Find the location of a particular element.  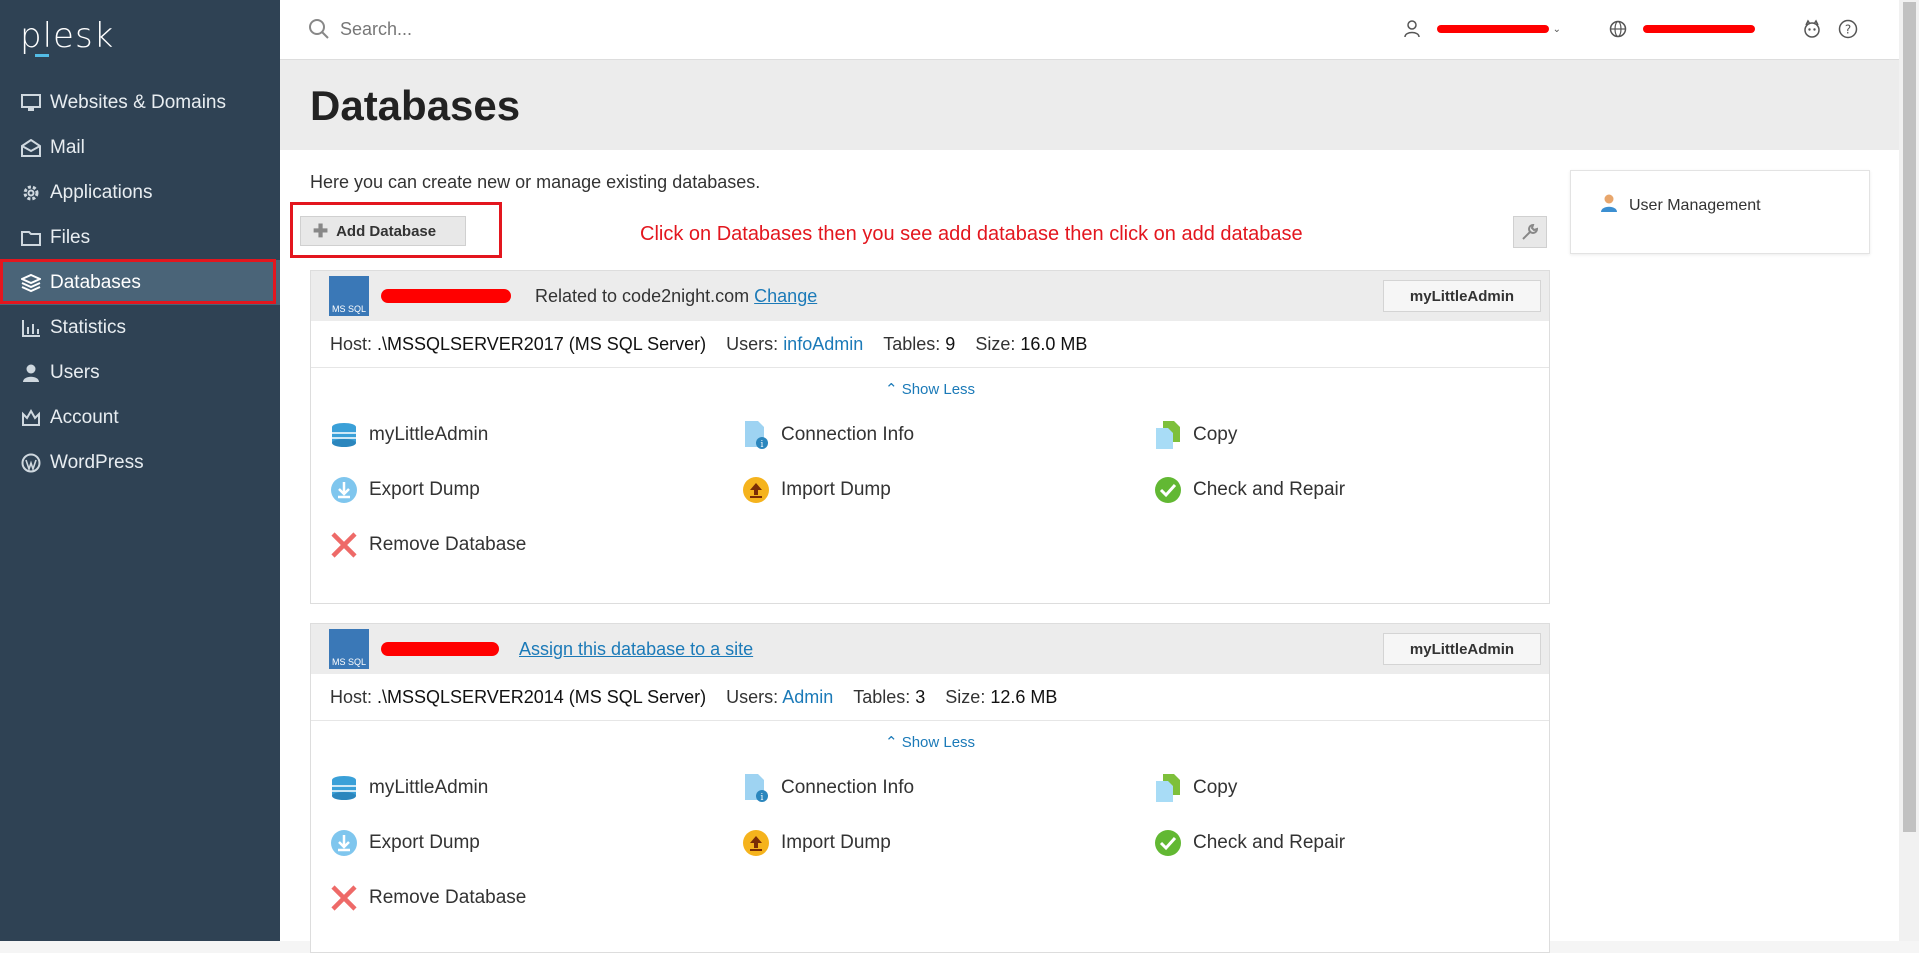

sidebar-item-files: Files is located at coordinates (140, 237).